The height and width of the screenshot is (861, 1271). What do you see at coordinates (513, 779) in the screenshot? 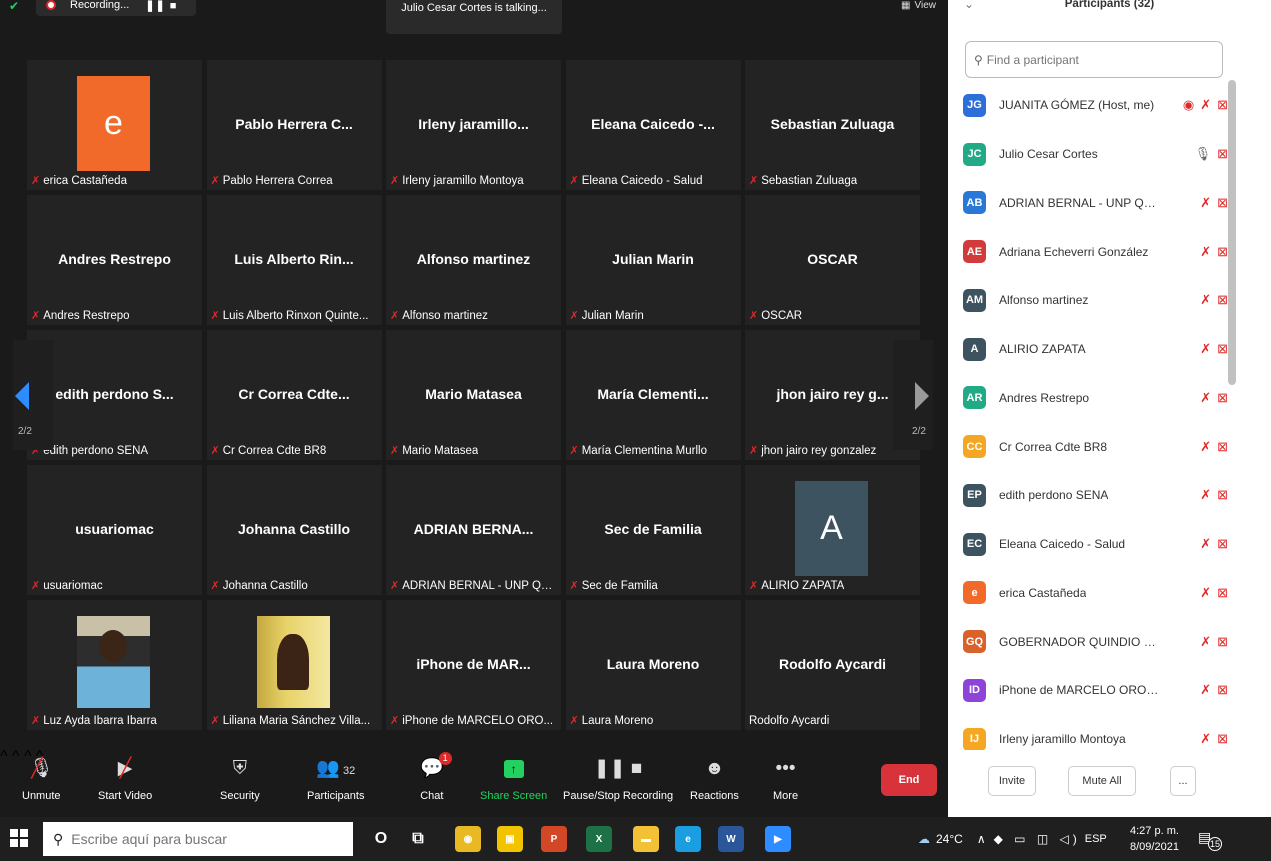
I see `share-screen-button: ↑ Share Screen` at bounding box center [513, 779].